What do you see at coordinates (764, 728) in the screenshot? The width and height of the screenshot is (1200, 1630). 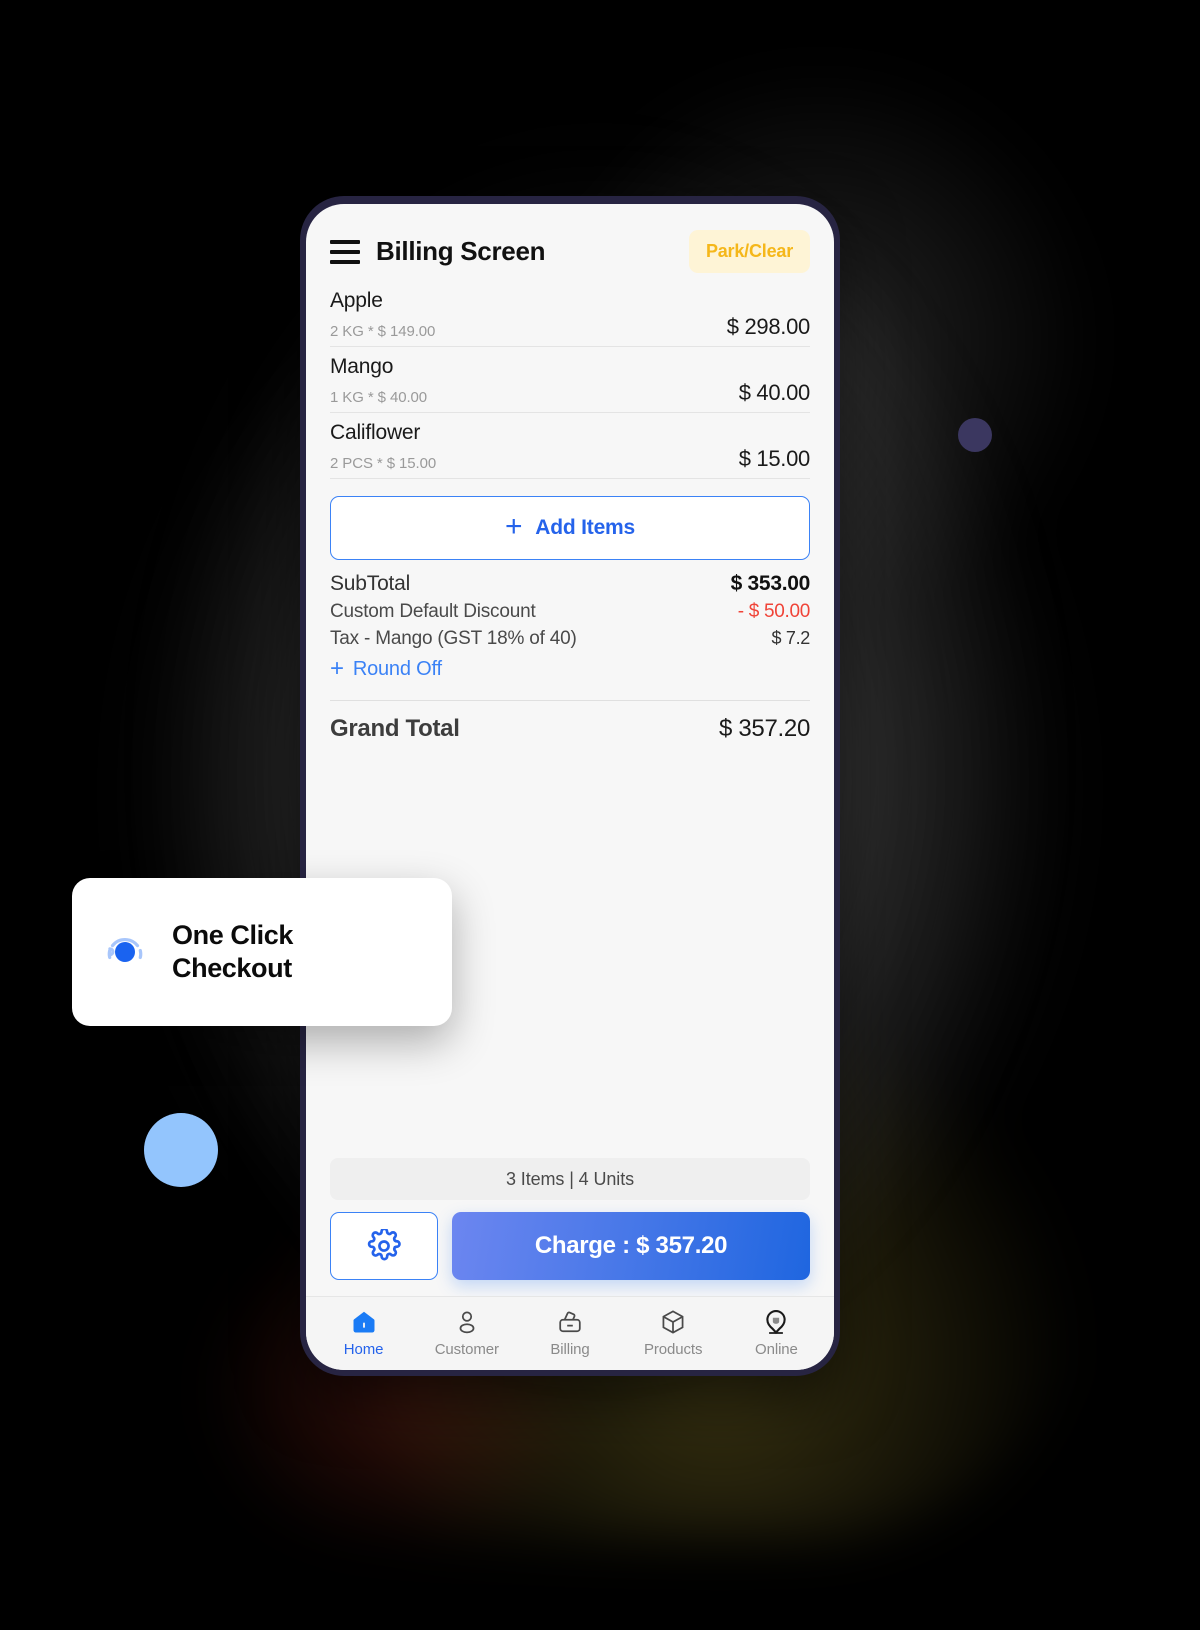 I see `grand-total-value: $ 357.20` at bounding box center [764, 728].